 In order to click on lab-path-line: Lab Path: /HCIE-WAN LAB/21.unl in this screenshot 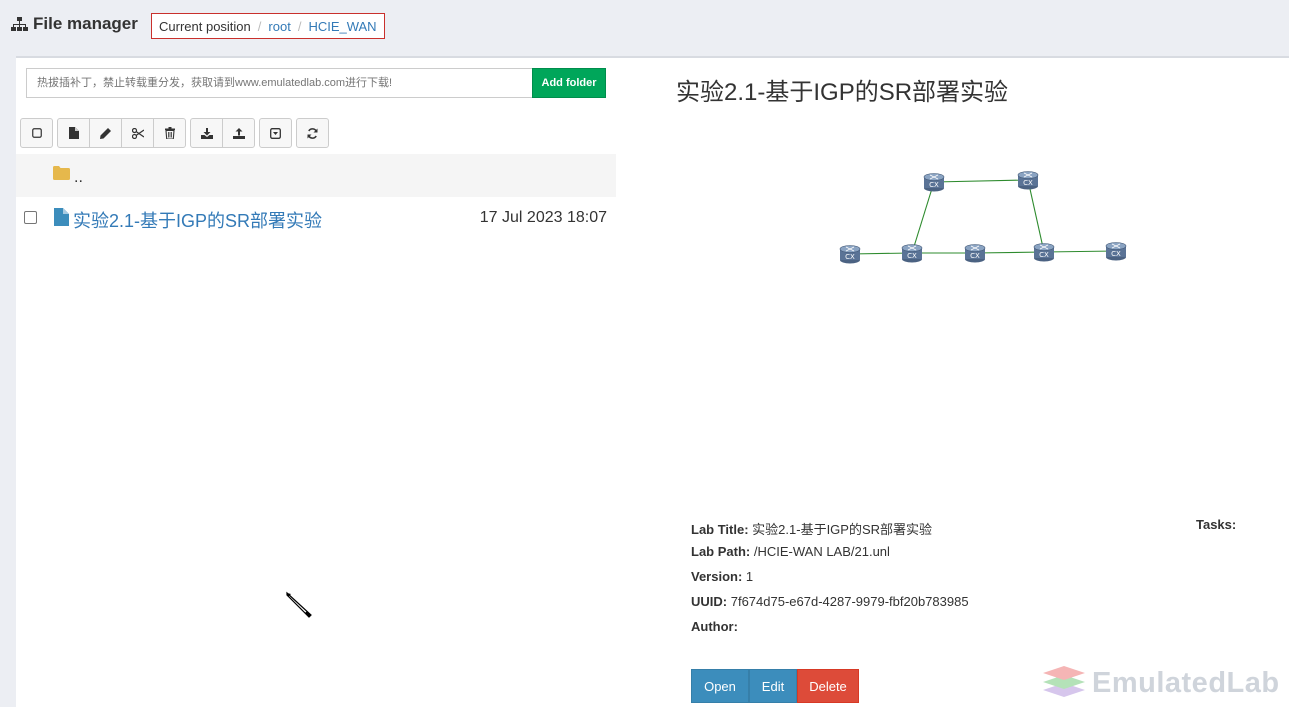, I will do `click(830, 556)`.